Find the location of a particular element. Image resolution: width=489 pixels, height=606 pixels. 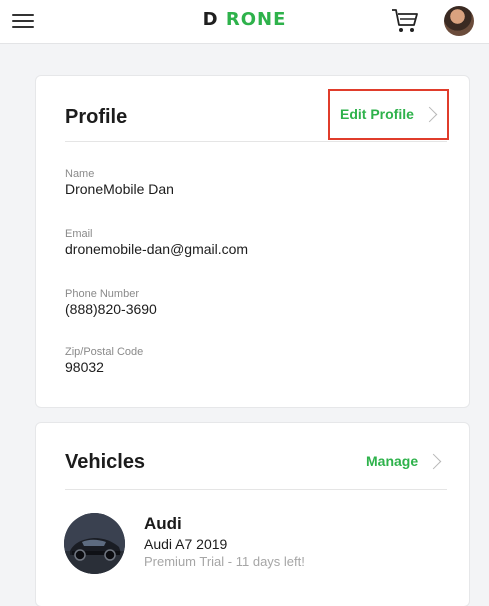

app-header: D RONE is located at coordinates (244, 22).